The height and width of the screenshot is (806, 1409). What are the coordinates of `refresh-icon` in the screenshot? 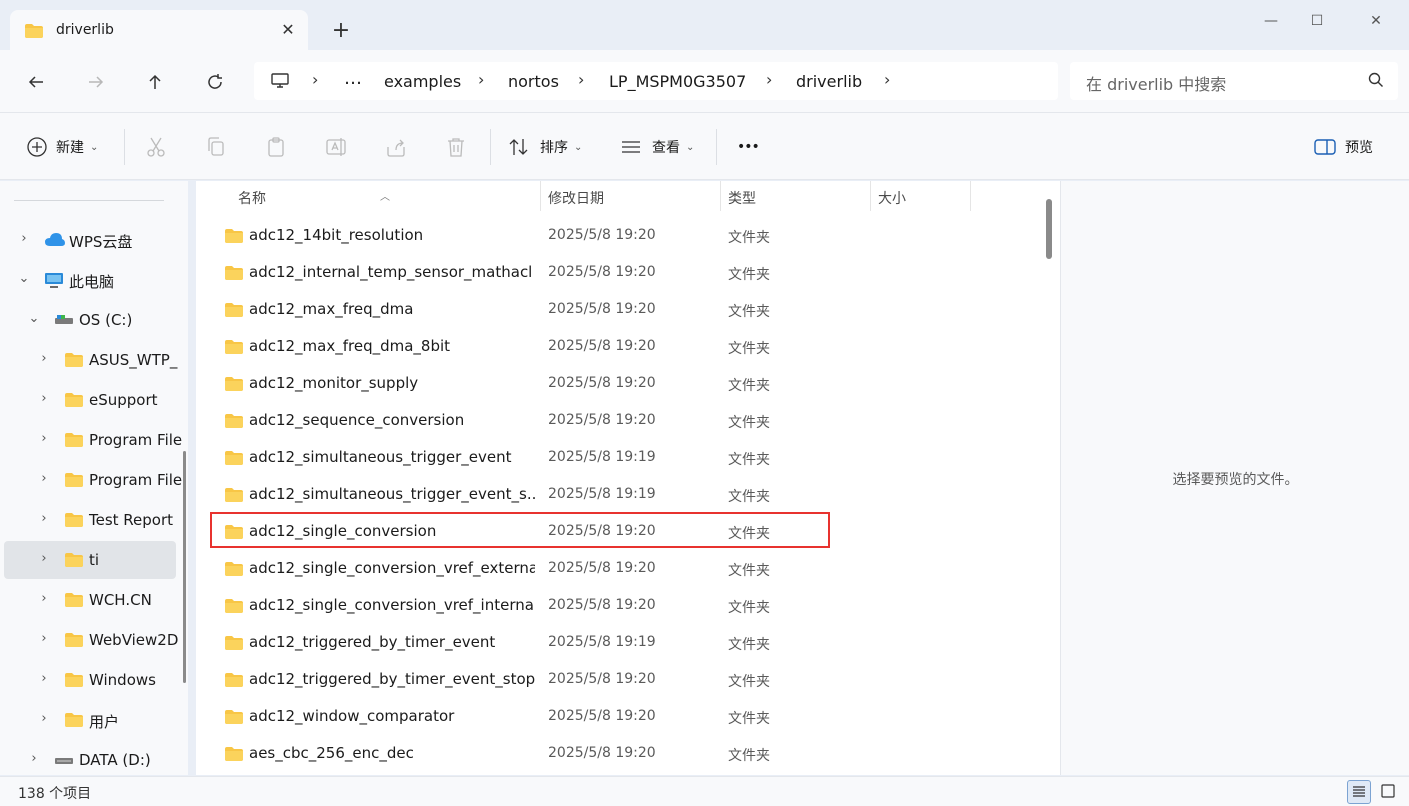 It's located at (215, 81).